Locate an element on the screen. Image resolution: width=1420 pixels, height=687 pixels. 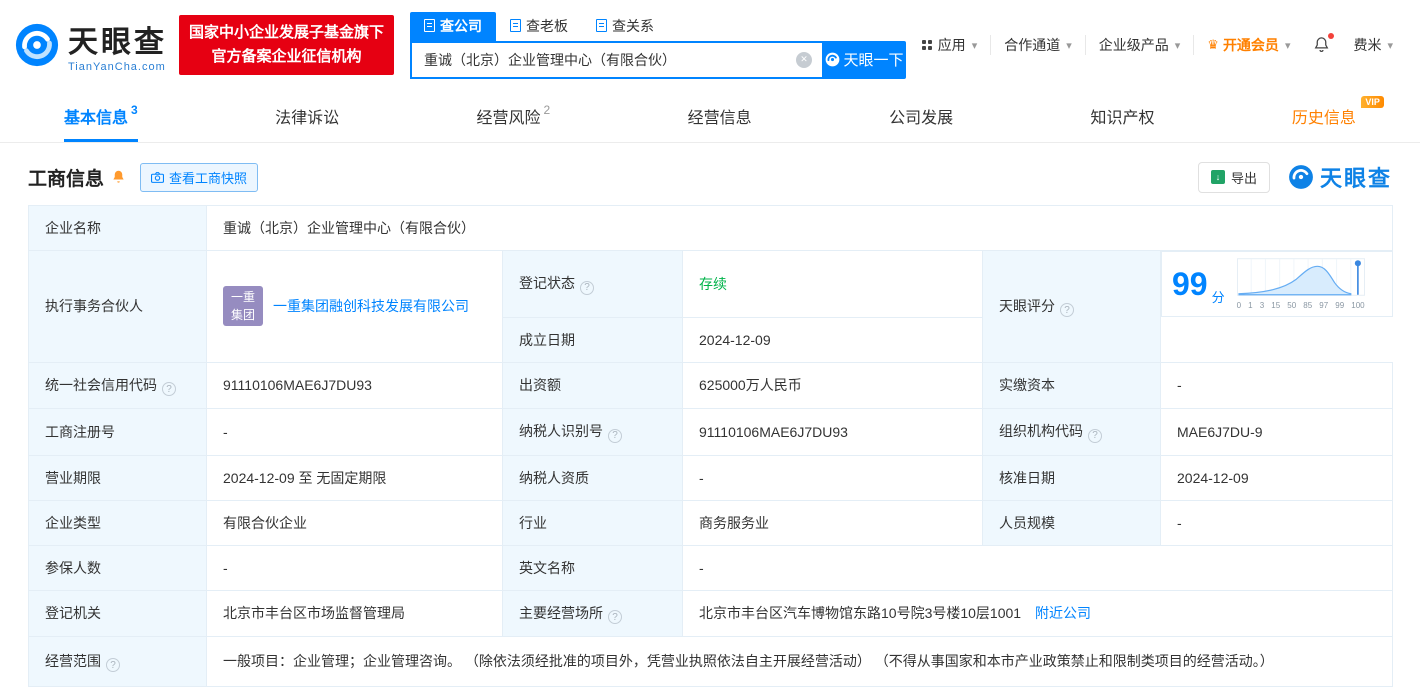
search-button-swirl-icon is located at coordinates (832, 59).